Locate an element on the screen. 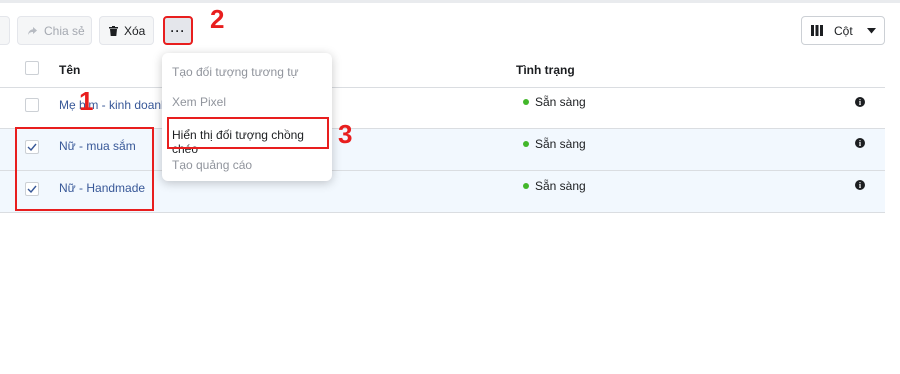 The height and width of the screenshot is (374, 900). annotation-number-3: 3 is located at coordinates (345, 134).